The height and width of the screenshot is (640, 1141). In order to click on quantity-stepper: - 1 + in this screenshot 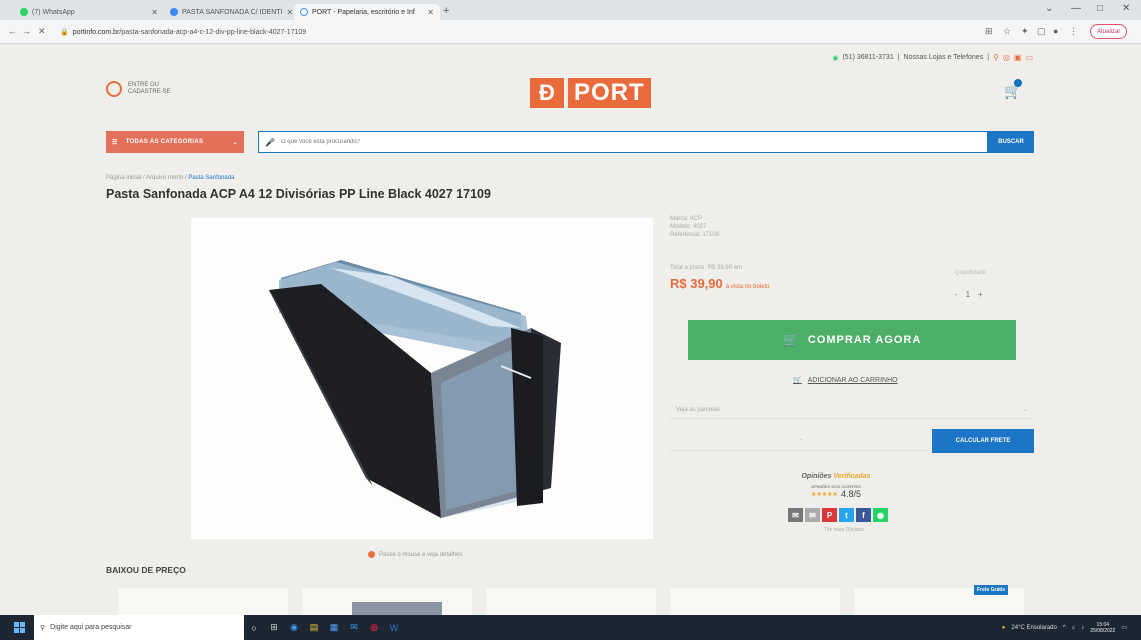, I will do `click(969, 294)`.